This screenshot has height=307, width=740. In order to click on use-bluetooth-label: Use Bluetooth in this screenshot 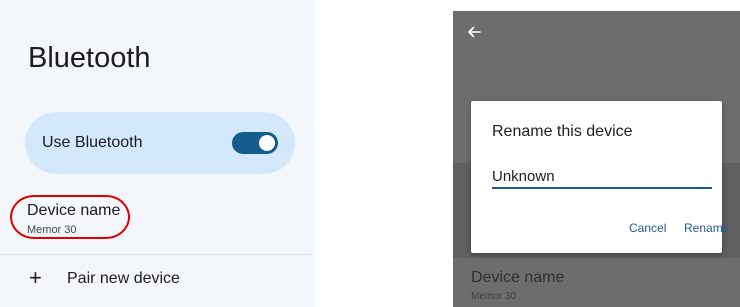, I will do `click(92, 142)`.